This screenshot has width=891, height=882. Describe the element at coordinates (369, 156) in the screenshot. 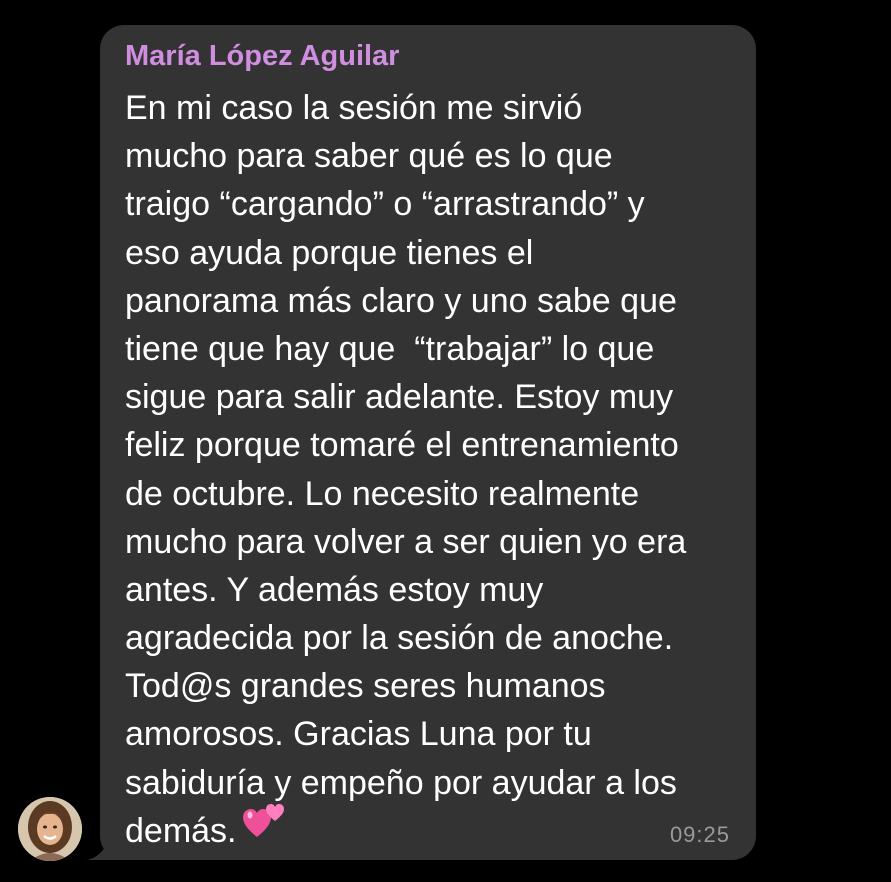

I see `message-line: mucho para saber qué es lo que` at that location.